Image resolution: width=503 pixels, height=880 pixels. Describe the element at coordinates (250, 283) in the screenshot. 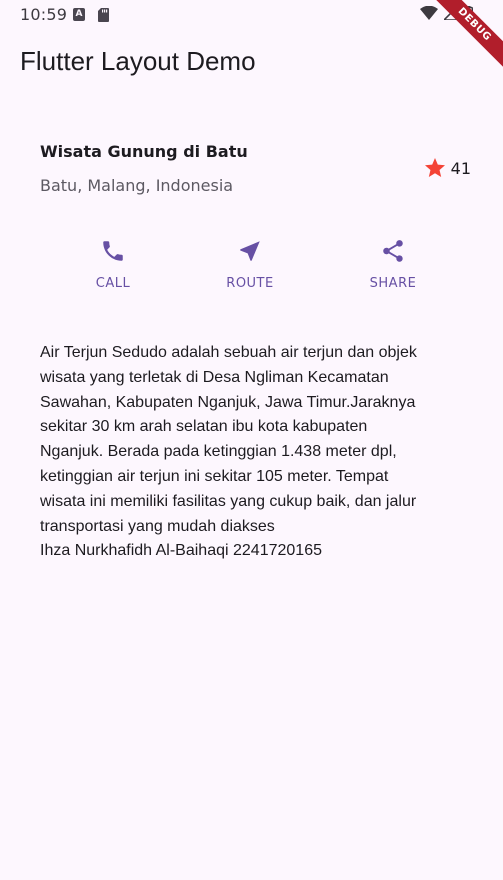

I see `route-label: ROUTE` at that location.